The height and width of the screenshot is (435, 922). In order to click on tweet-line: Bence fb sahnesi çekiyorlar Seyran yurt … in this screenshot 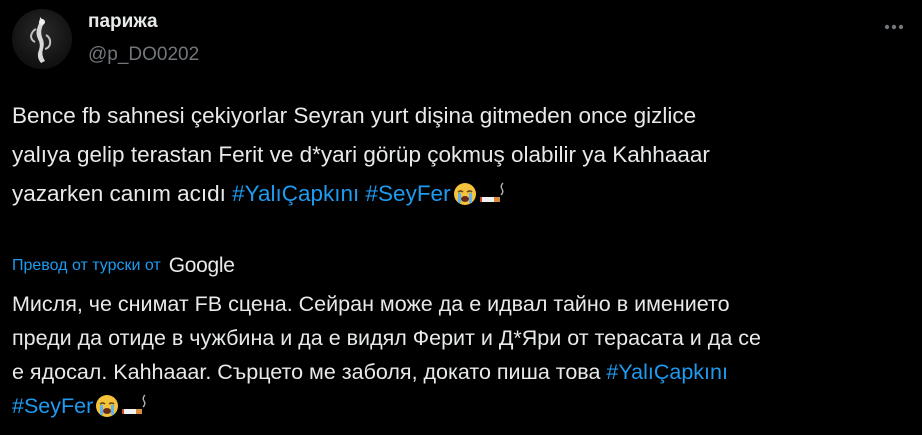, I will do `click(354, 115)`.